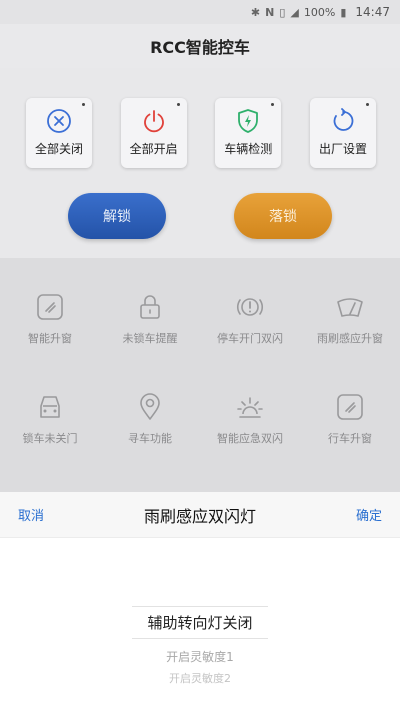 This screenshot has height=711, width=400. Describe the element at coordinates (50, 307) in the screenshot. I see `window-up-icon` at that location.